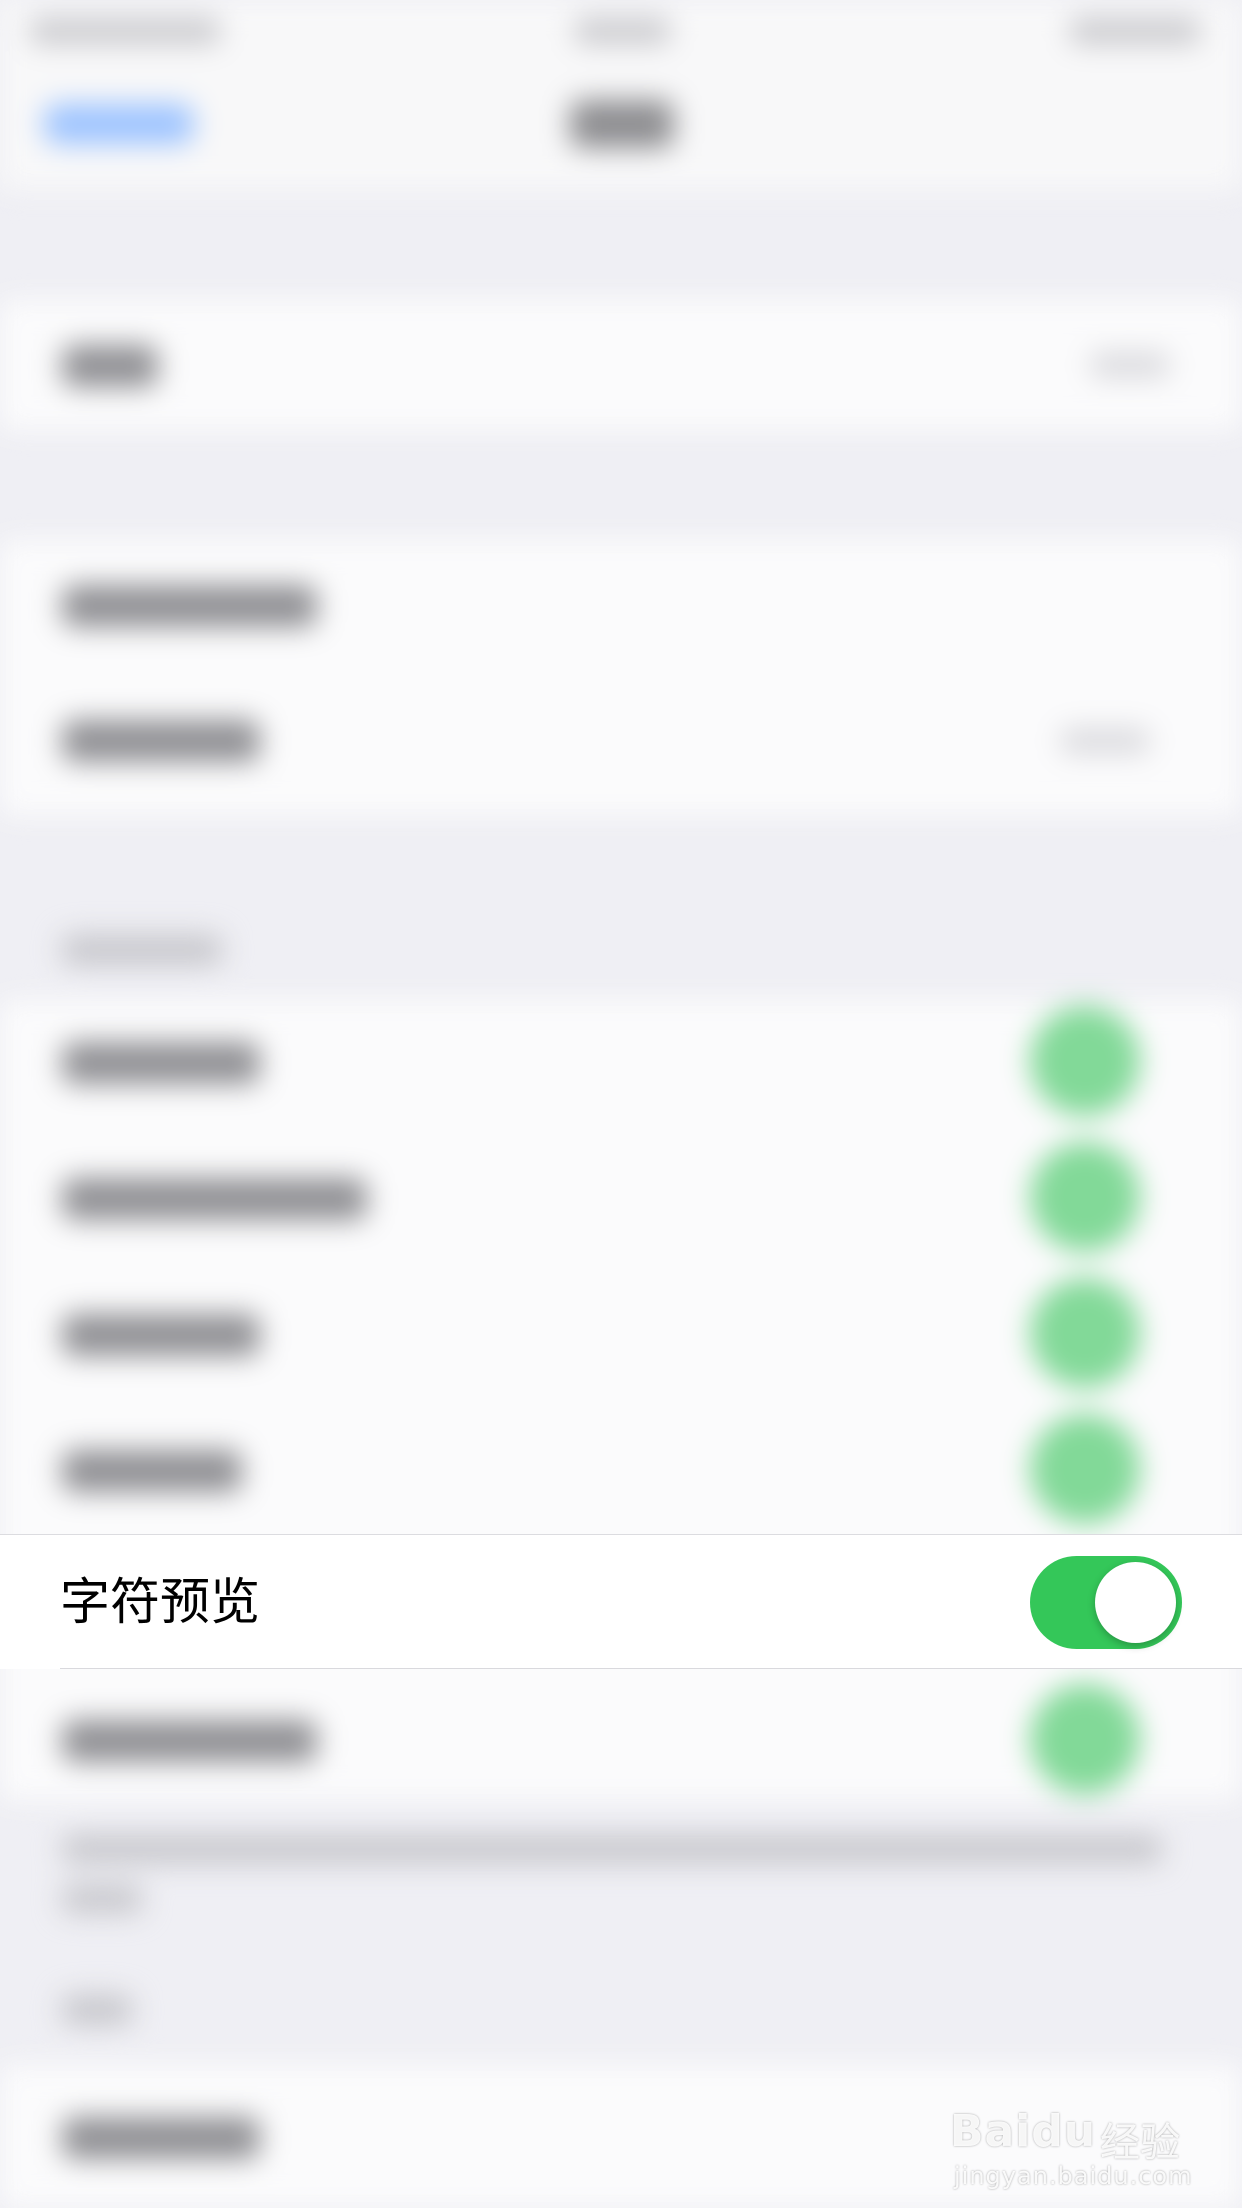  I want to click on nav-title, so click(622, 124).